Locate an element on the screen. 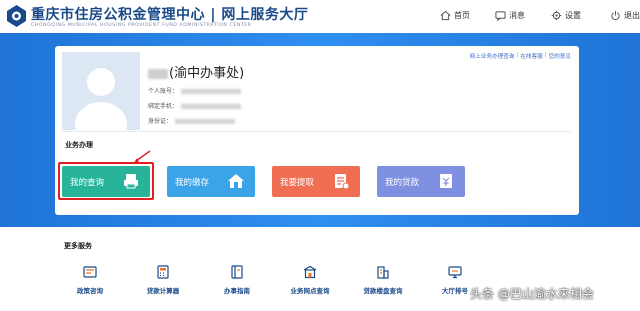 The width and height of the screenshot is (640, 311). nav-logout-label: 退出 is located at coordinates (632, 15).